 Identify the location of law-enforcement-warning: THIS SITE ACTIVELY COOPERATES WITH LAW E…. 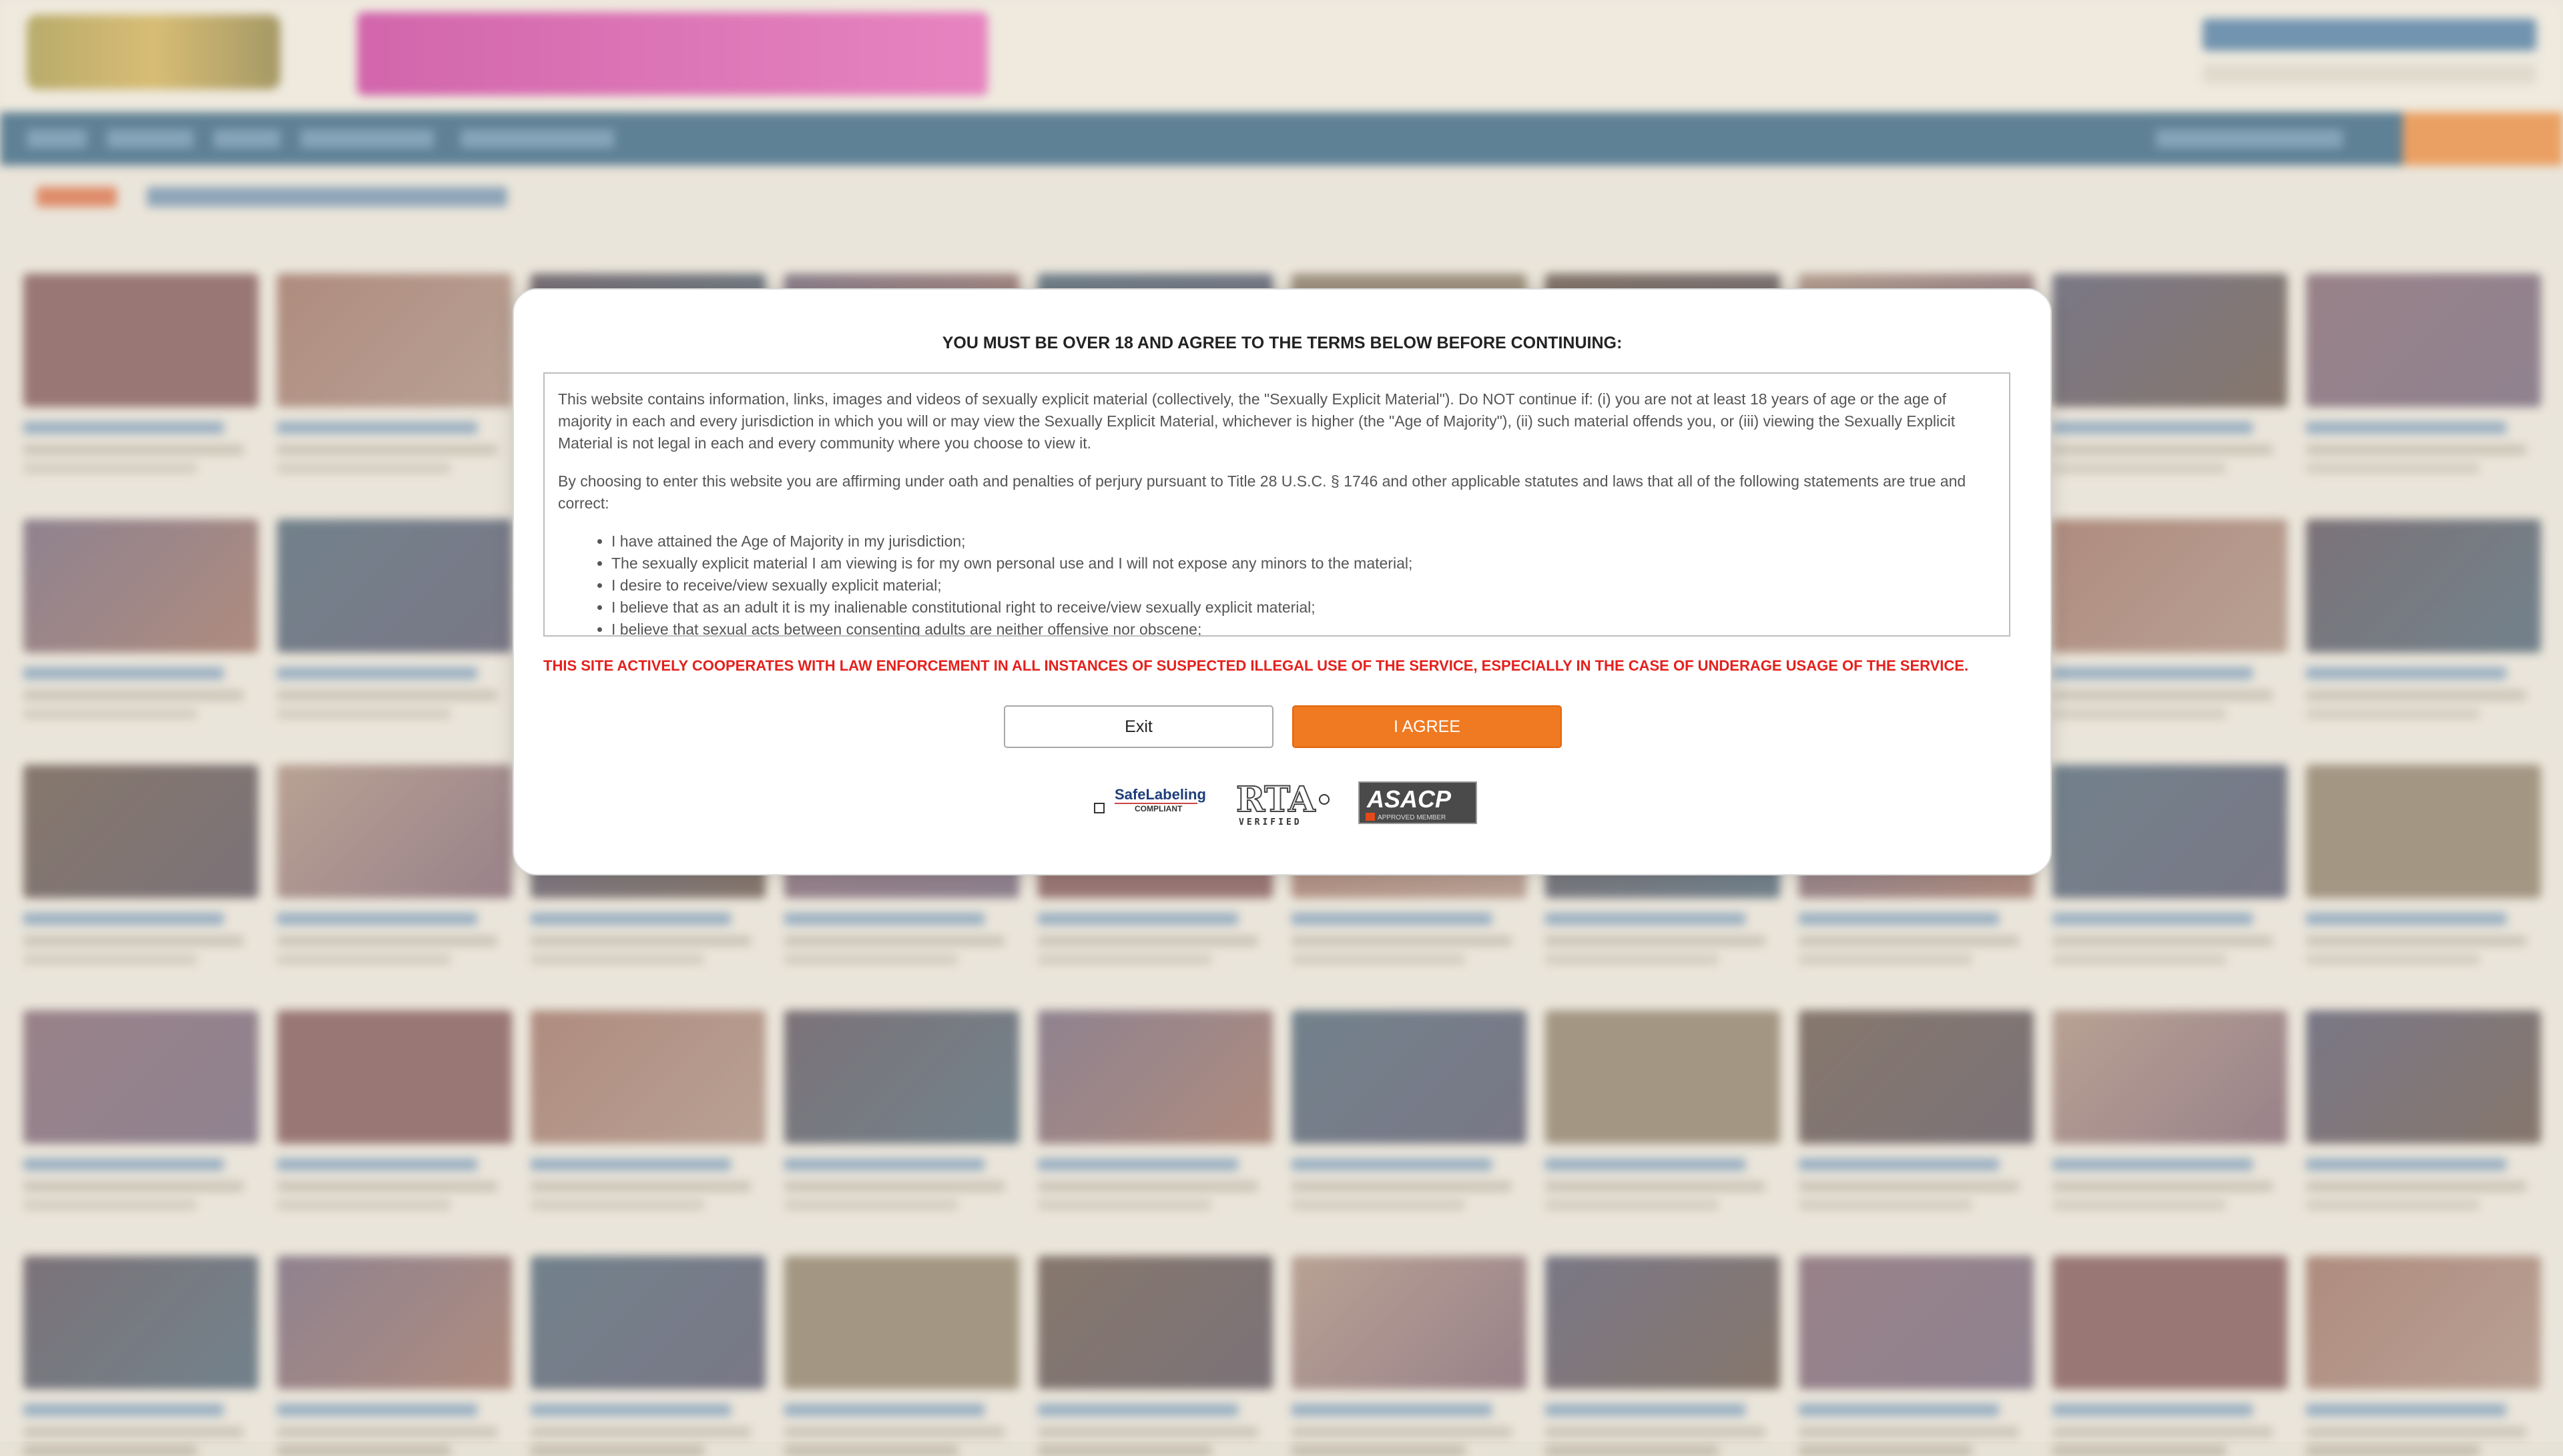
(1256, 665).